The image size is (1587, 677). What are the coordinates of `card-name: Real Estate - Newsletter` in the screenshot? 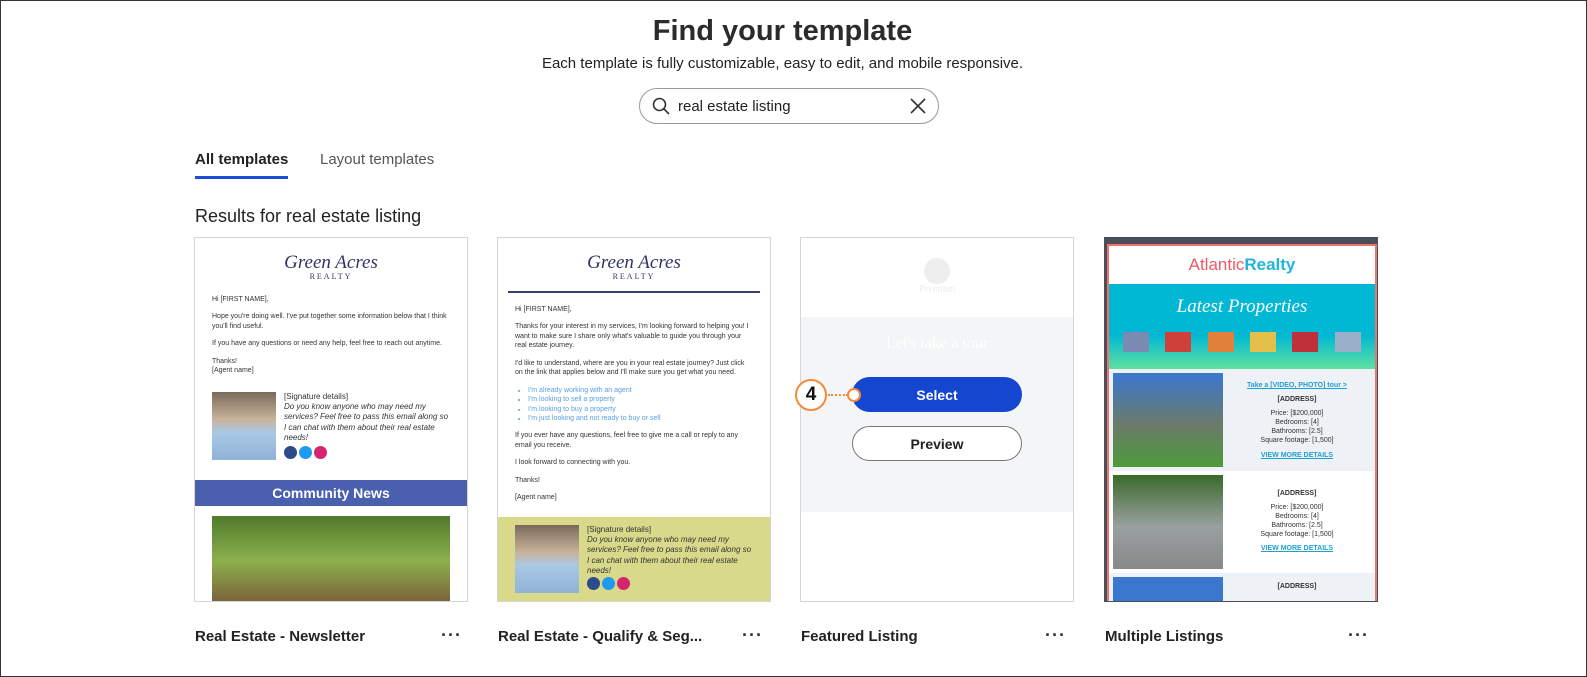 It's located at (280, 636).